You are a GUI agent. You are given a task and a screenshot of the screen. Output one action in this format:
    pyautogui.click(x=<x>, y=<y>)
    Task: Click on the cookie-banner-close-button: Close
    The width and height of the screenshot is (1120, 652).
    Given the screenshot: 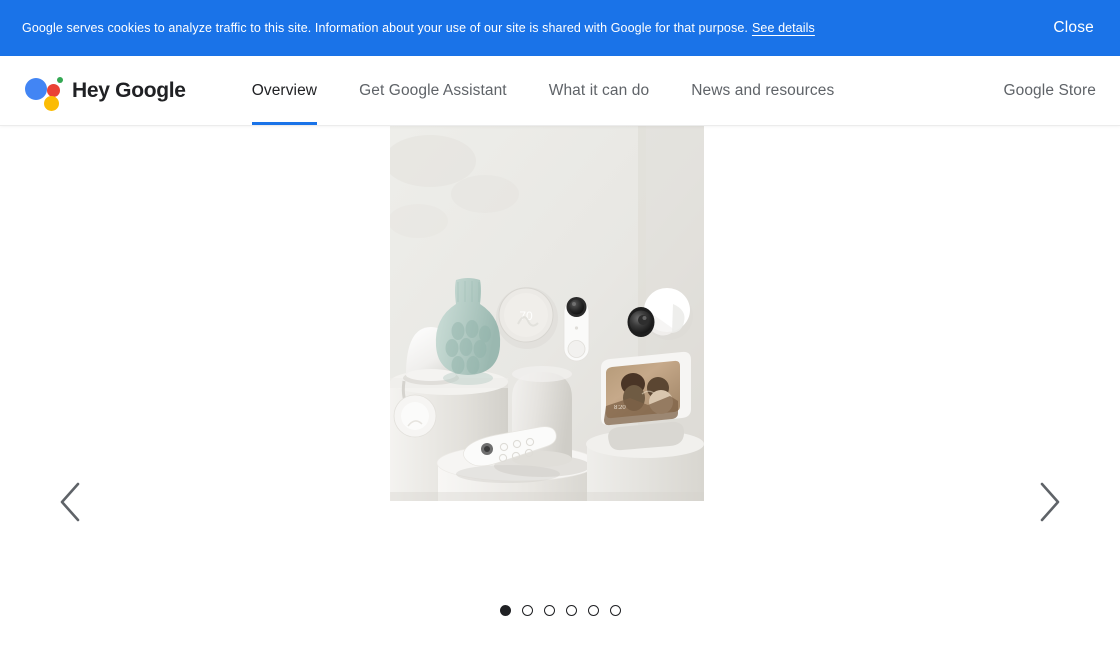 What is the action you would take?
    pyautogui.click(x=1075, y=28)
    